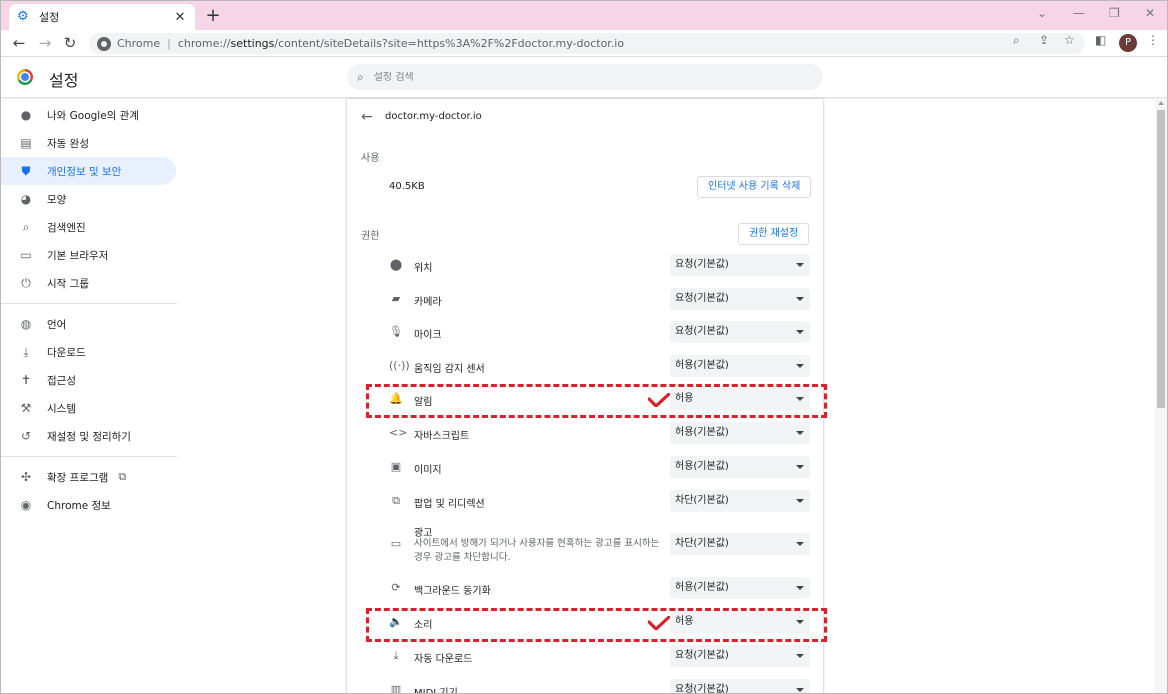  I want to click on sidebar-item-label: 확장 프로그램, so click(78, 477).